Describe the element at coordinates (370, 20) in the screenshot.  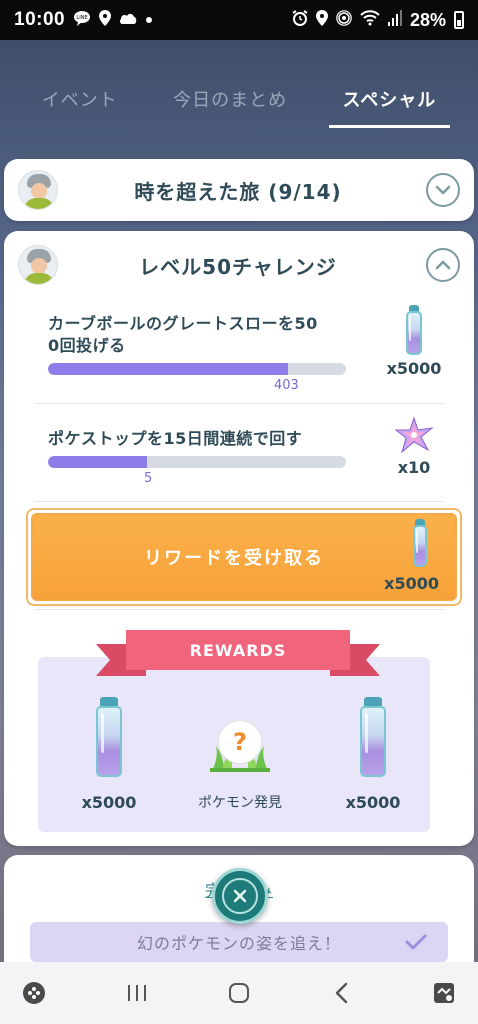
I see `wifi-icon` at that location.